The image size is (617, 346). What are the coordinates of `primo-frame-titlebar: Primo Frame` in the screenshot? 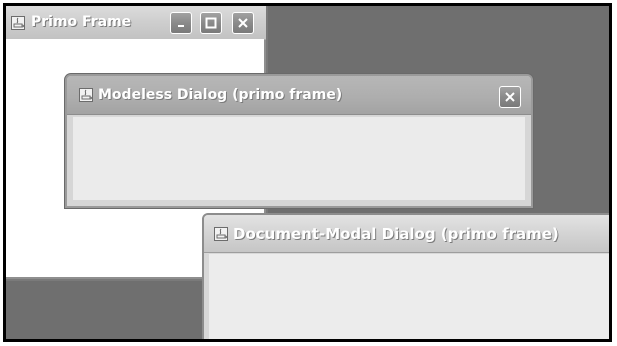 It's located at (136, 23).